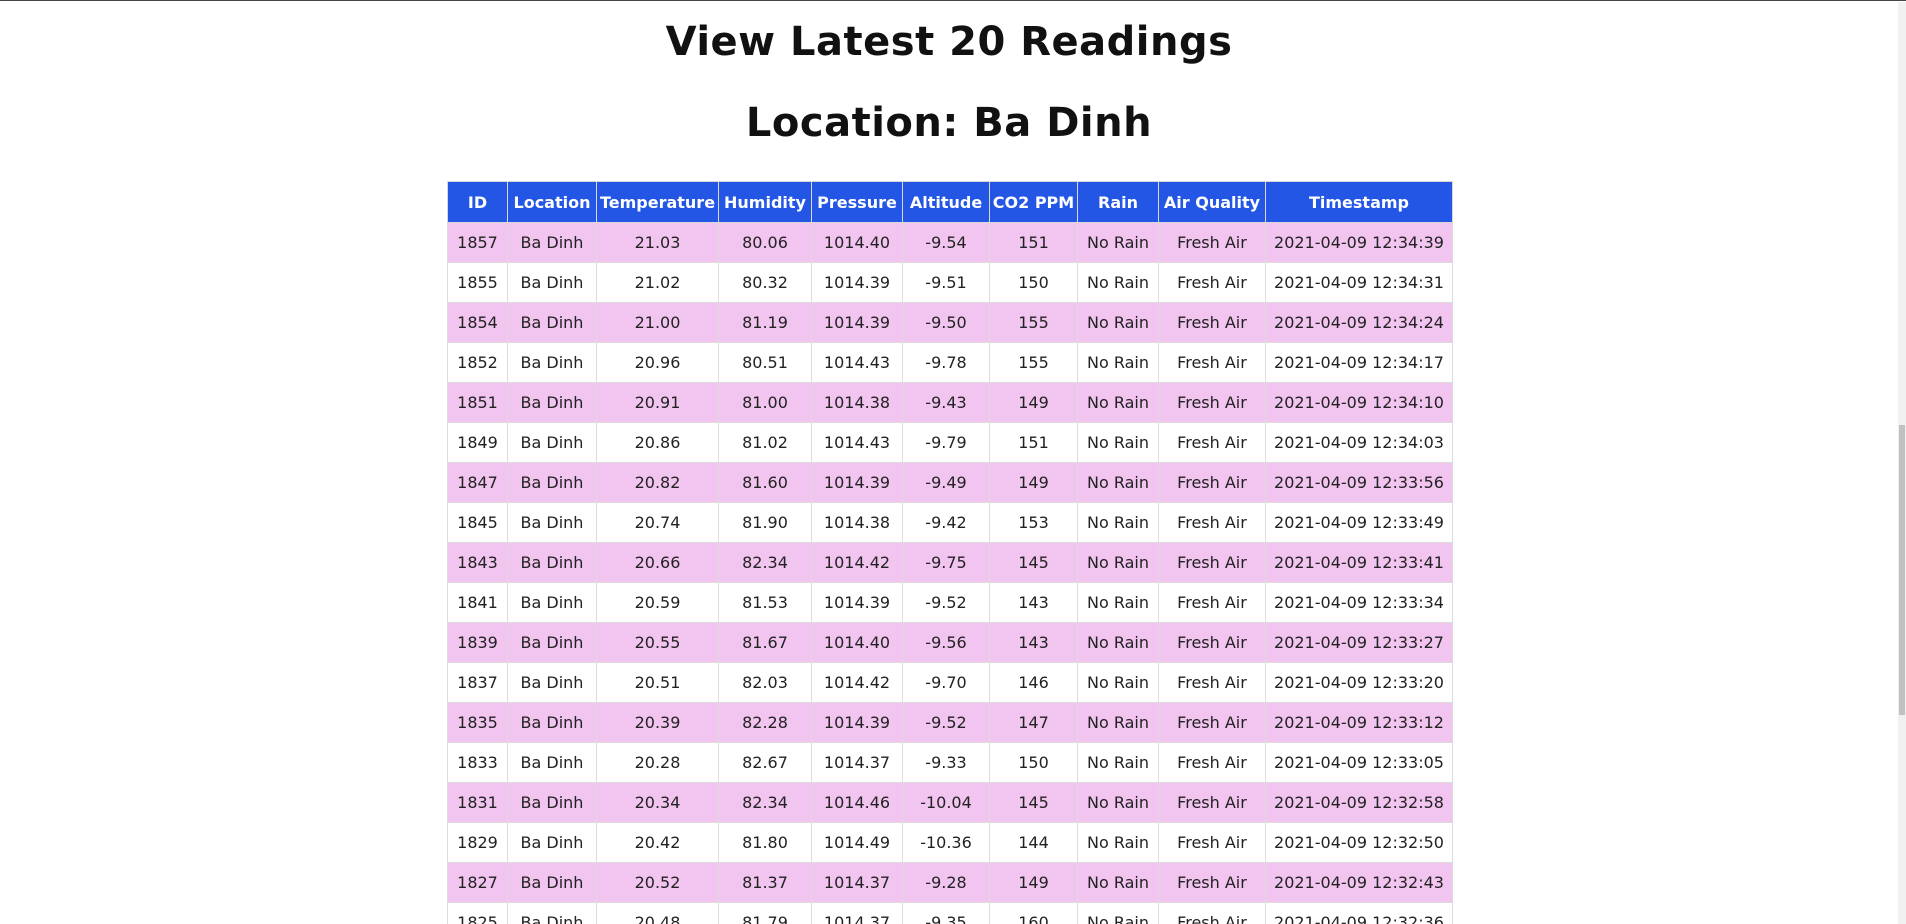 The height and width of the screenshot is (924, 1906). I want to click on cell-timestamp: 2021-04-09 12:33:27, so click(1359, 642).